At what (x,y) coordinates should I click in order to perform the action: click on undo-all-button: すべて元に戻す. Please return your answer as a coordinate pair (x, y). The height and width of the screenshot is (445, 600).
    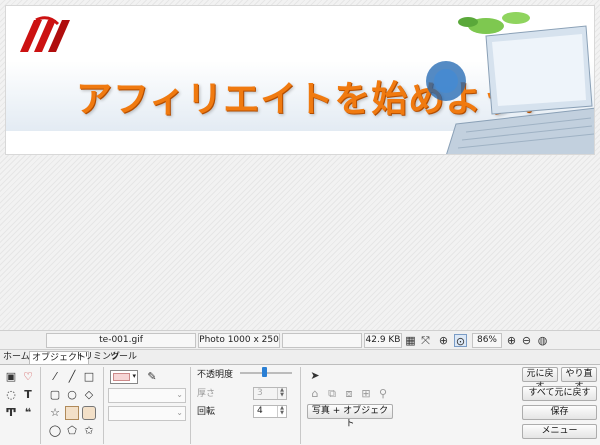
    Looking at the image, I should click on (559, 393).